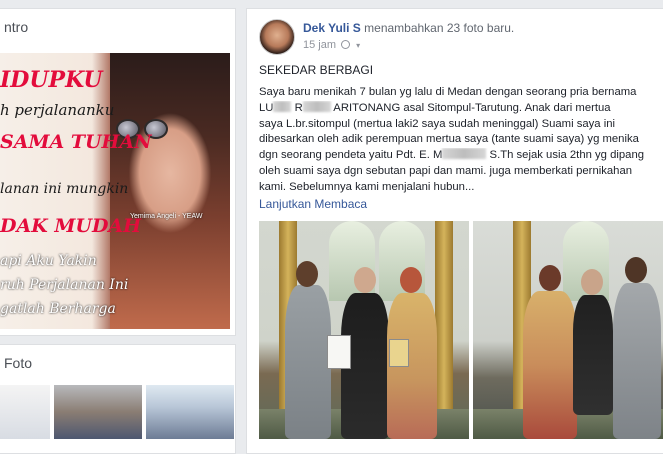  I want to click on photos-card: Foto, so click(118, 399).